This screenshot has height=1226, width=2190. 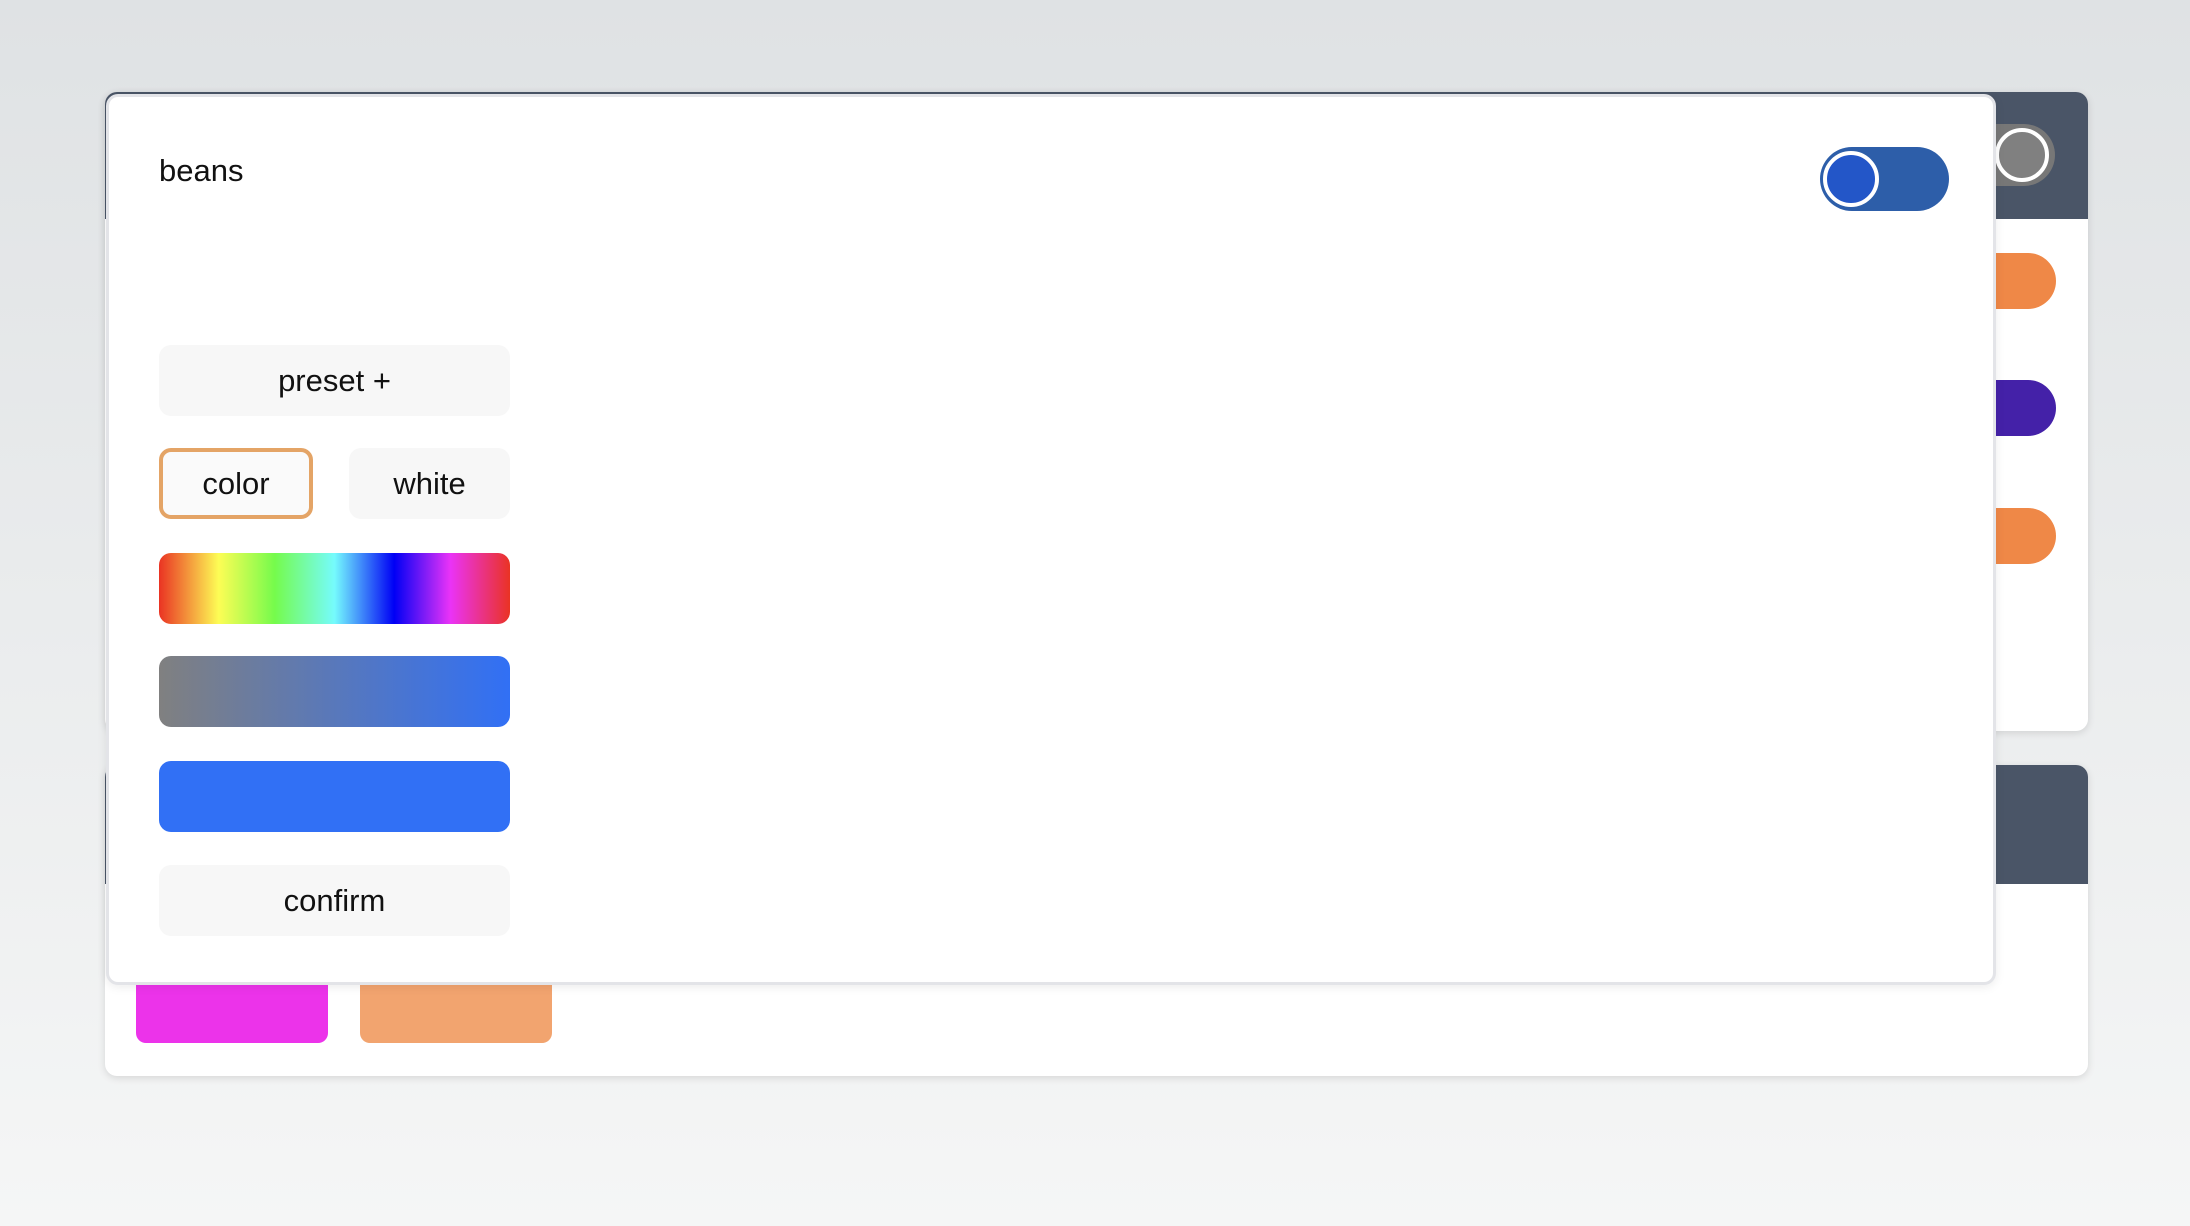 What do you see at coordinates (456, 1010) in the screenshot?
I see `orange-swatch` at bounding box center [456, 1010].